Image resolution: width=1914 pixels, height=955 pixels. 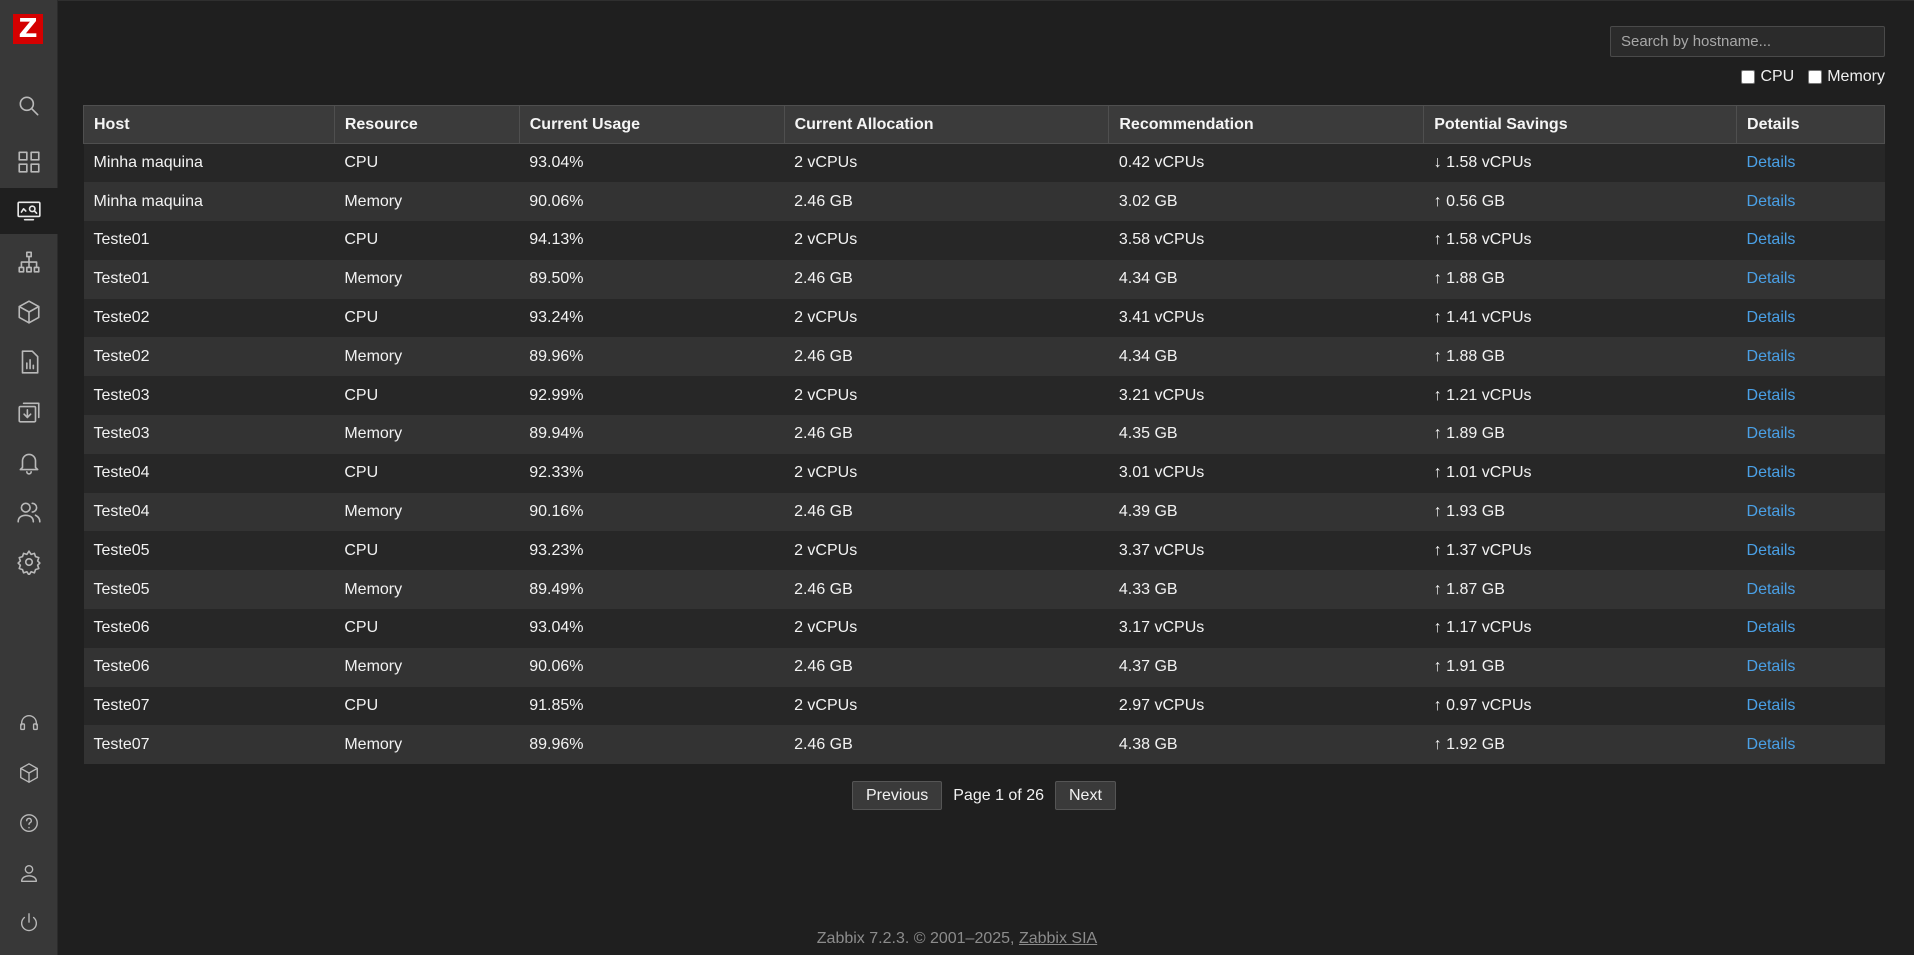 What do you see at coordinates (29, 412) in the screenshot?
I see `data-collection-icon` at bounding box center [29, 412].